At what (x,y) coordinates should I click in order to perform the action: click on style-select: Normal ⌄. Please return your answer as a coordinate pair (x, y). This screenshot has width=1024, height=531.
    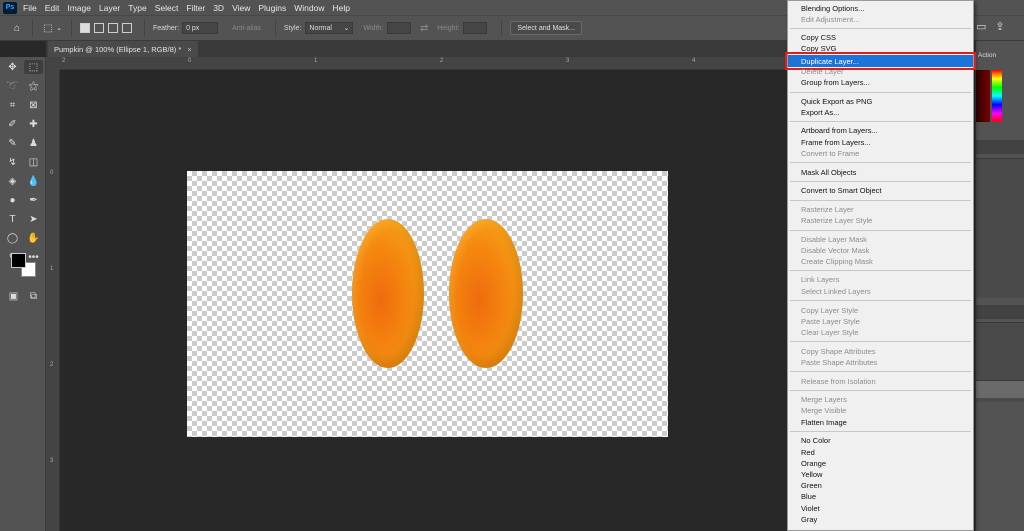
    Looking at the image, I should click on (329, 28).